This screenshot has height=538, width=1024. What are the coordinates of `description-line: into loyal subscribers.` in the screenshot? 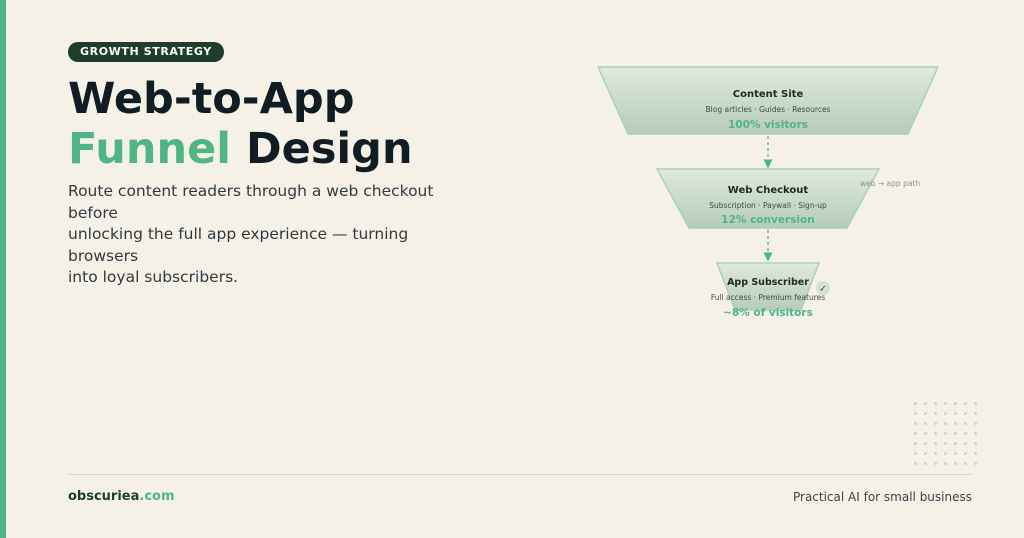 It's located at (153, 277).